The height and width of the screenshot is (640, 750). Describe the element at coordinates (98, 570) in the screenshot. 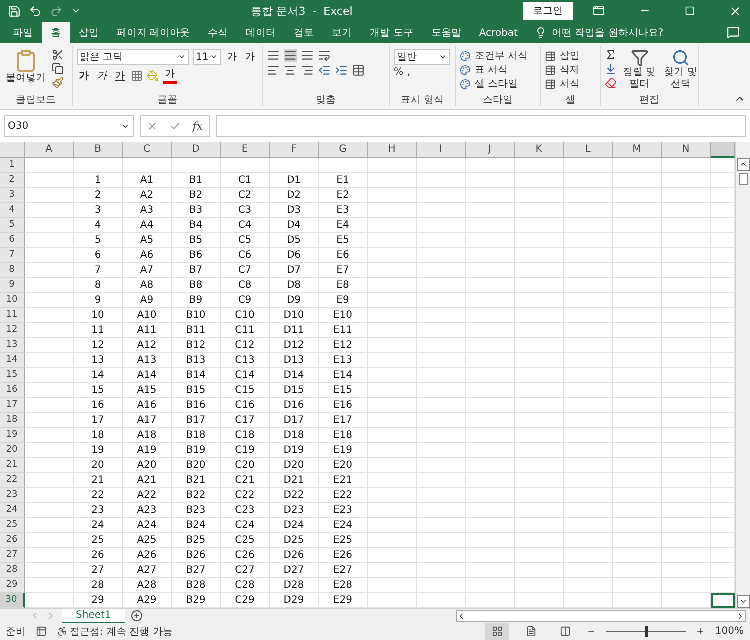

I see `table-cell: 27` at that location.